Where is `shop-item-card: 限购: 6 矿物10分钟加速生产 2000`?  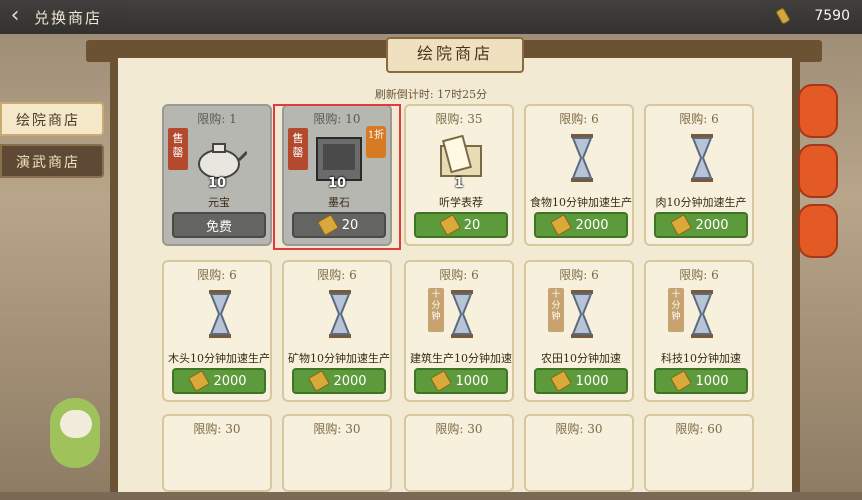
shop-item-card: 限购: 6 矿物10分钟加速生产 2000 is located at coordinates (337, 331).